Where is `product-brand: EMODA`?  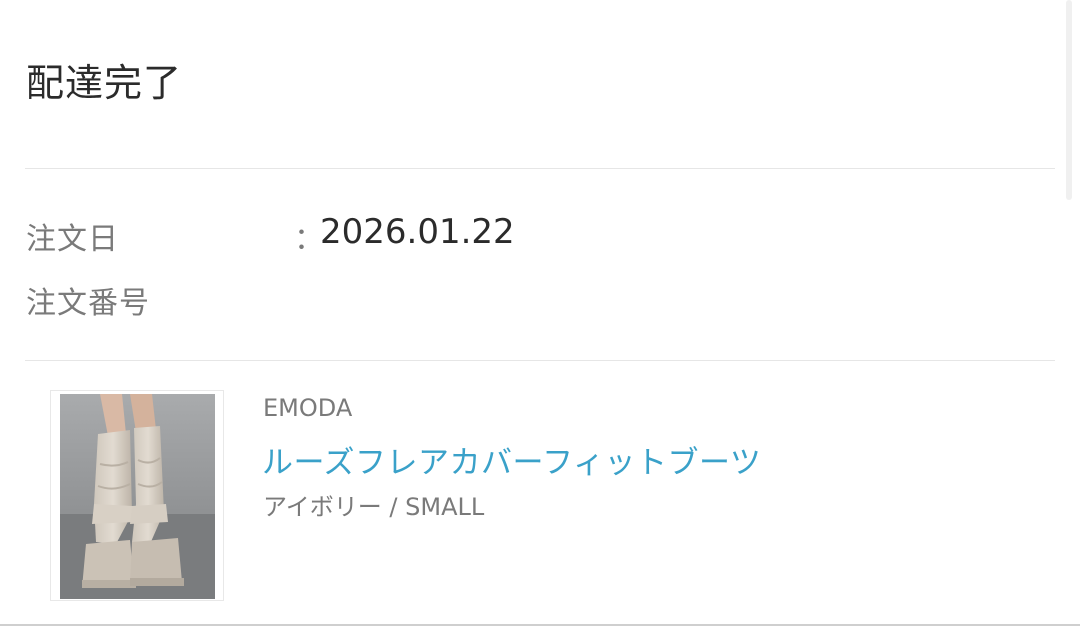 product-brand: EMODA is located at coordinates (308, 408).